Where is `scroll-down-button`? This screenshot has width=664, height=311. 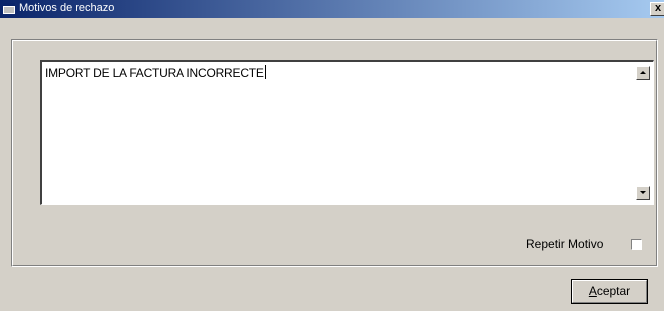
scroll-down-button is located at coordinates (643, 193).